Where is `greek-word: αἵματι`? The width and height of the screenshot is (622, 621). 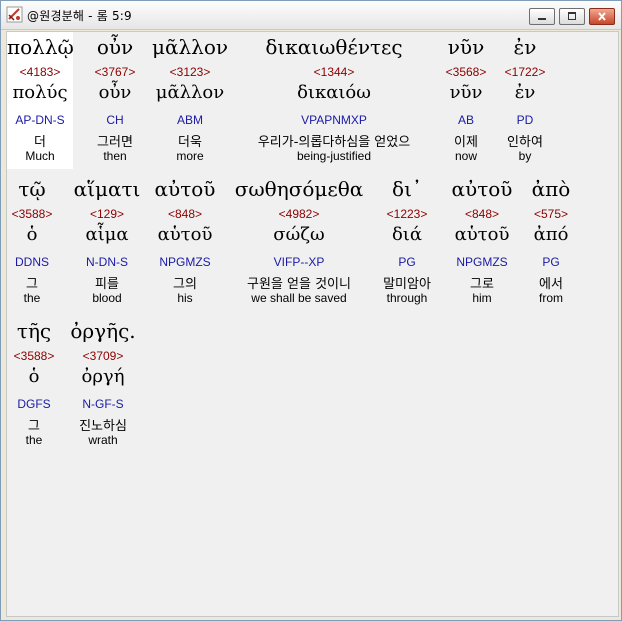
greek-word: αἵματι is located at coordinates (107, 189).